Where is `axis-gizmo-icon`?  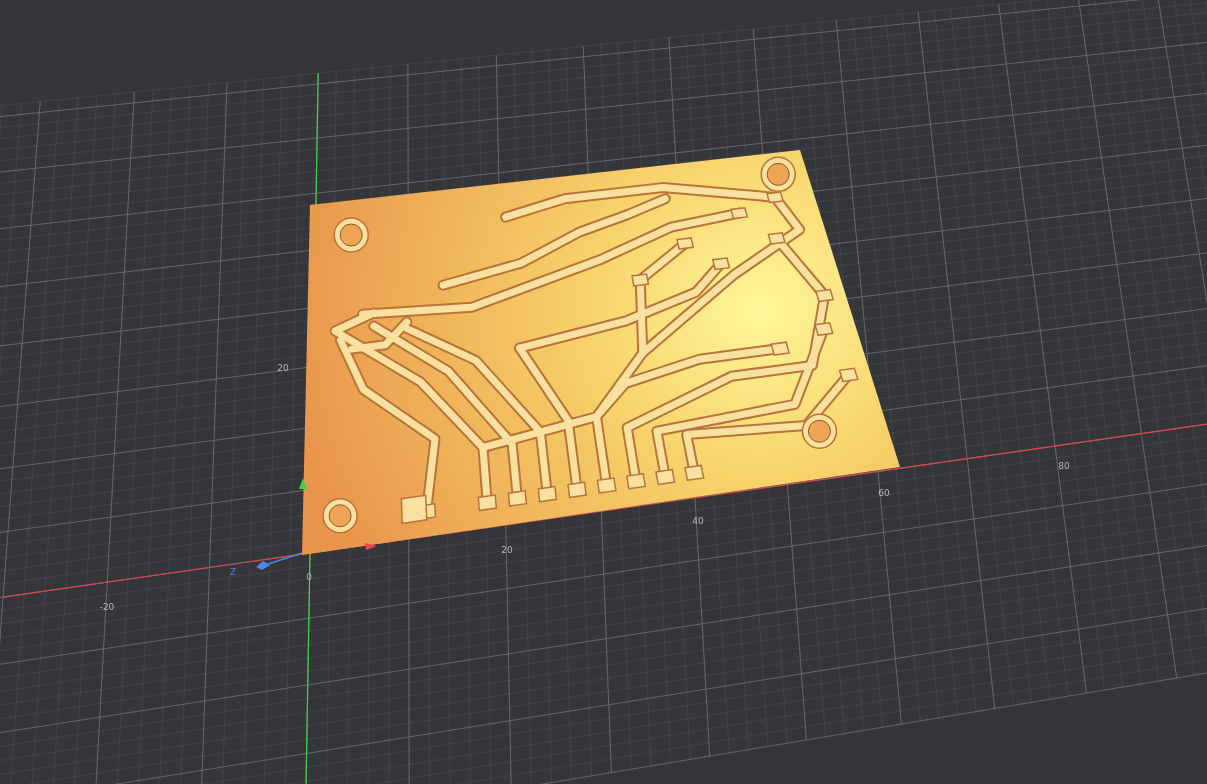
axis-gizmo-icon is located at coordinates (316, 524).